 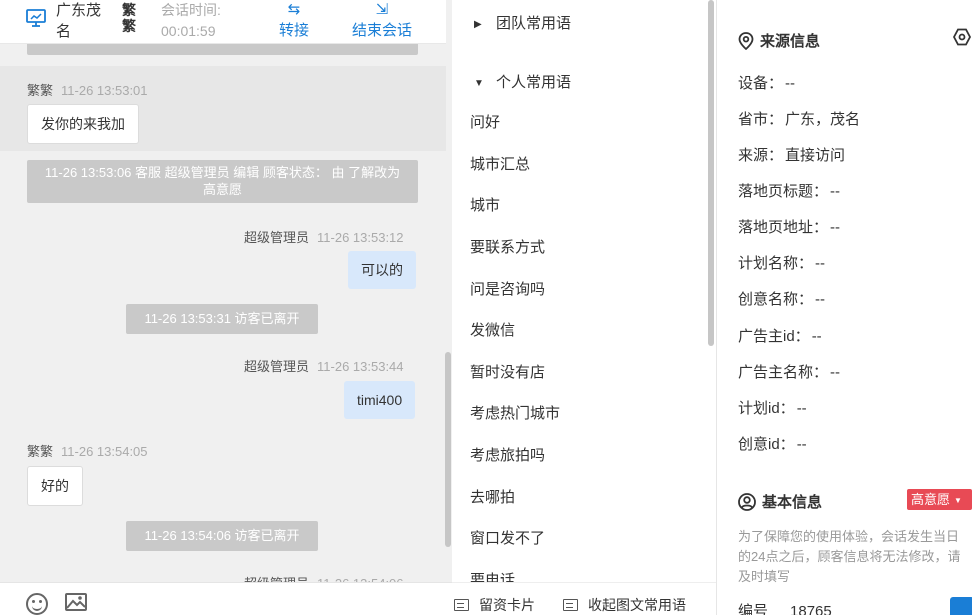 I want to click on message-meta: 超级管理员 11-26 13:53:12, so click(x=324, y=237).